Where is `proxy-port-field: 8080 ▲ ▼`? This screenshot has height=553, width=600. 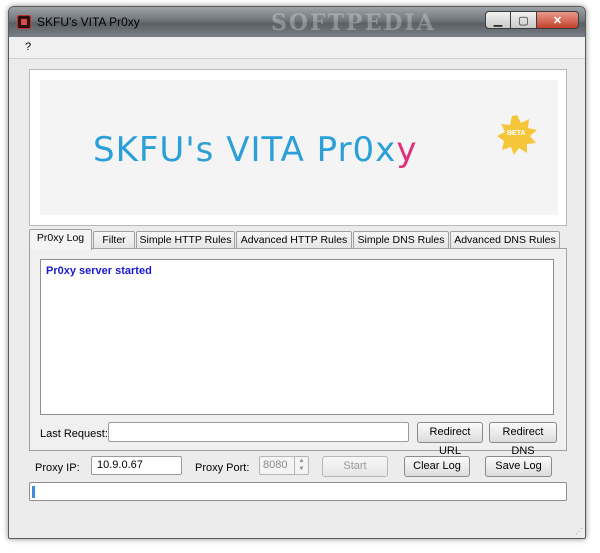 proxy-port-field: 8080 ▲ ▼ is located at coordinates (284, 465).